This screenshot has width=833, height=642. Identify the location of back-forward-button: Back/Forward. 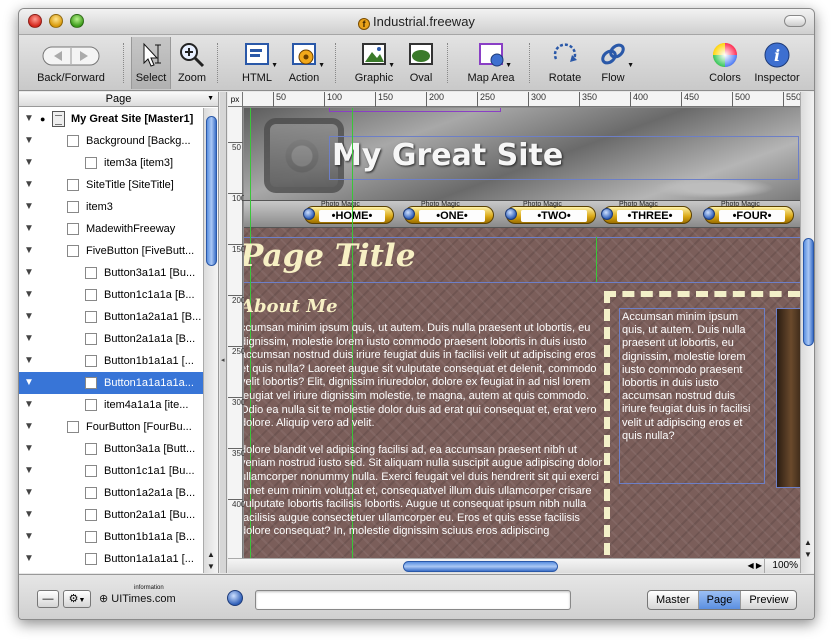
(71, 63).